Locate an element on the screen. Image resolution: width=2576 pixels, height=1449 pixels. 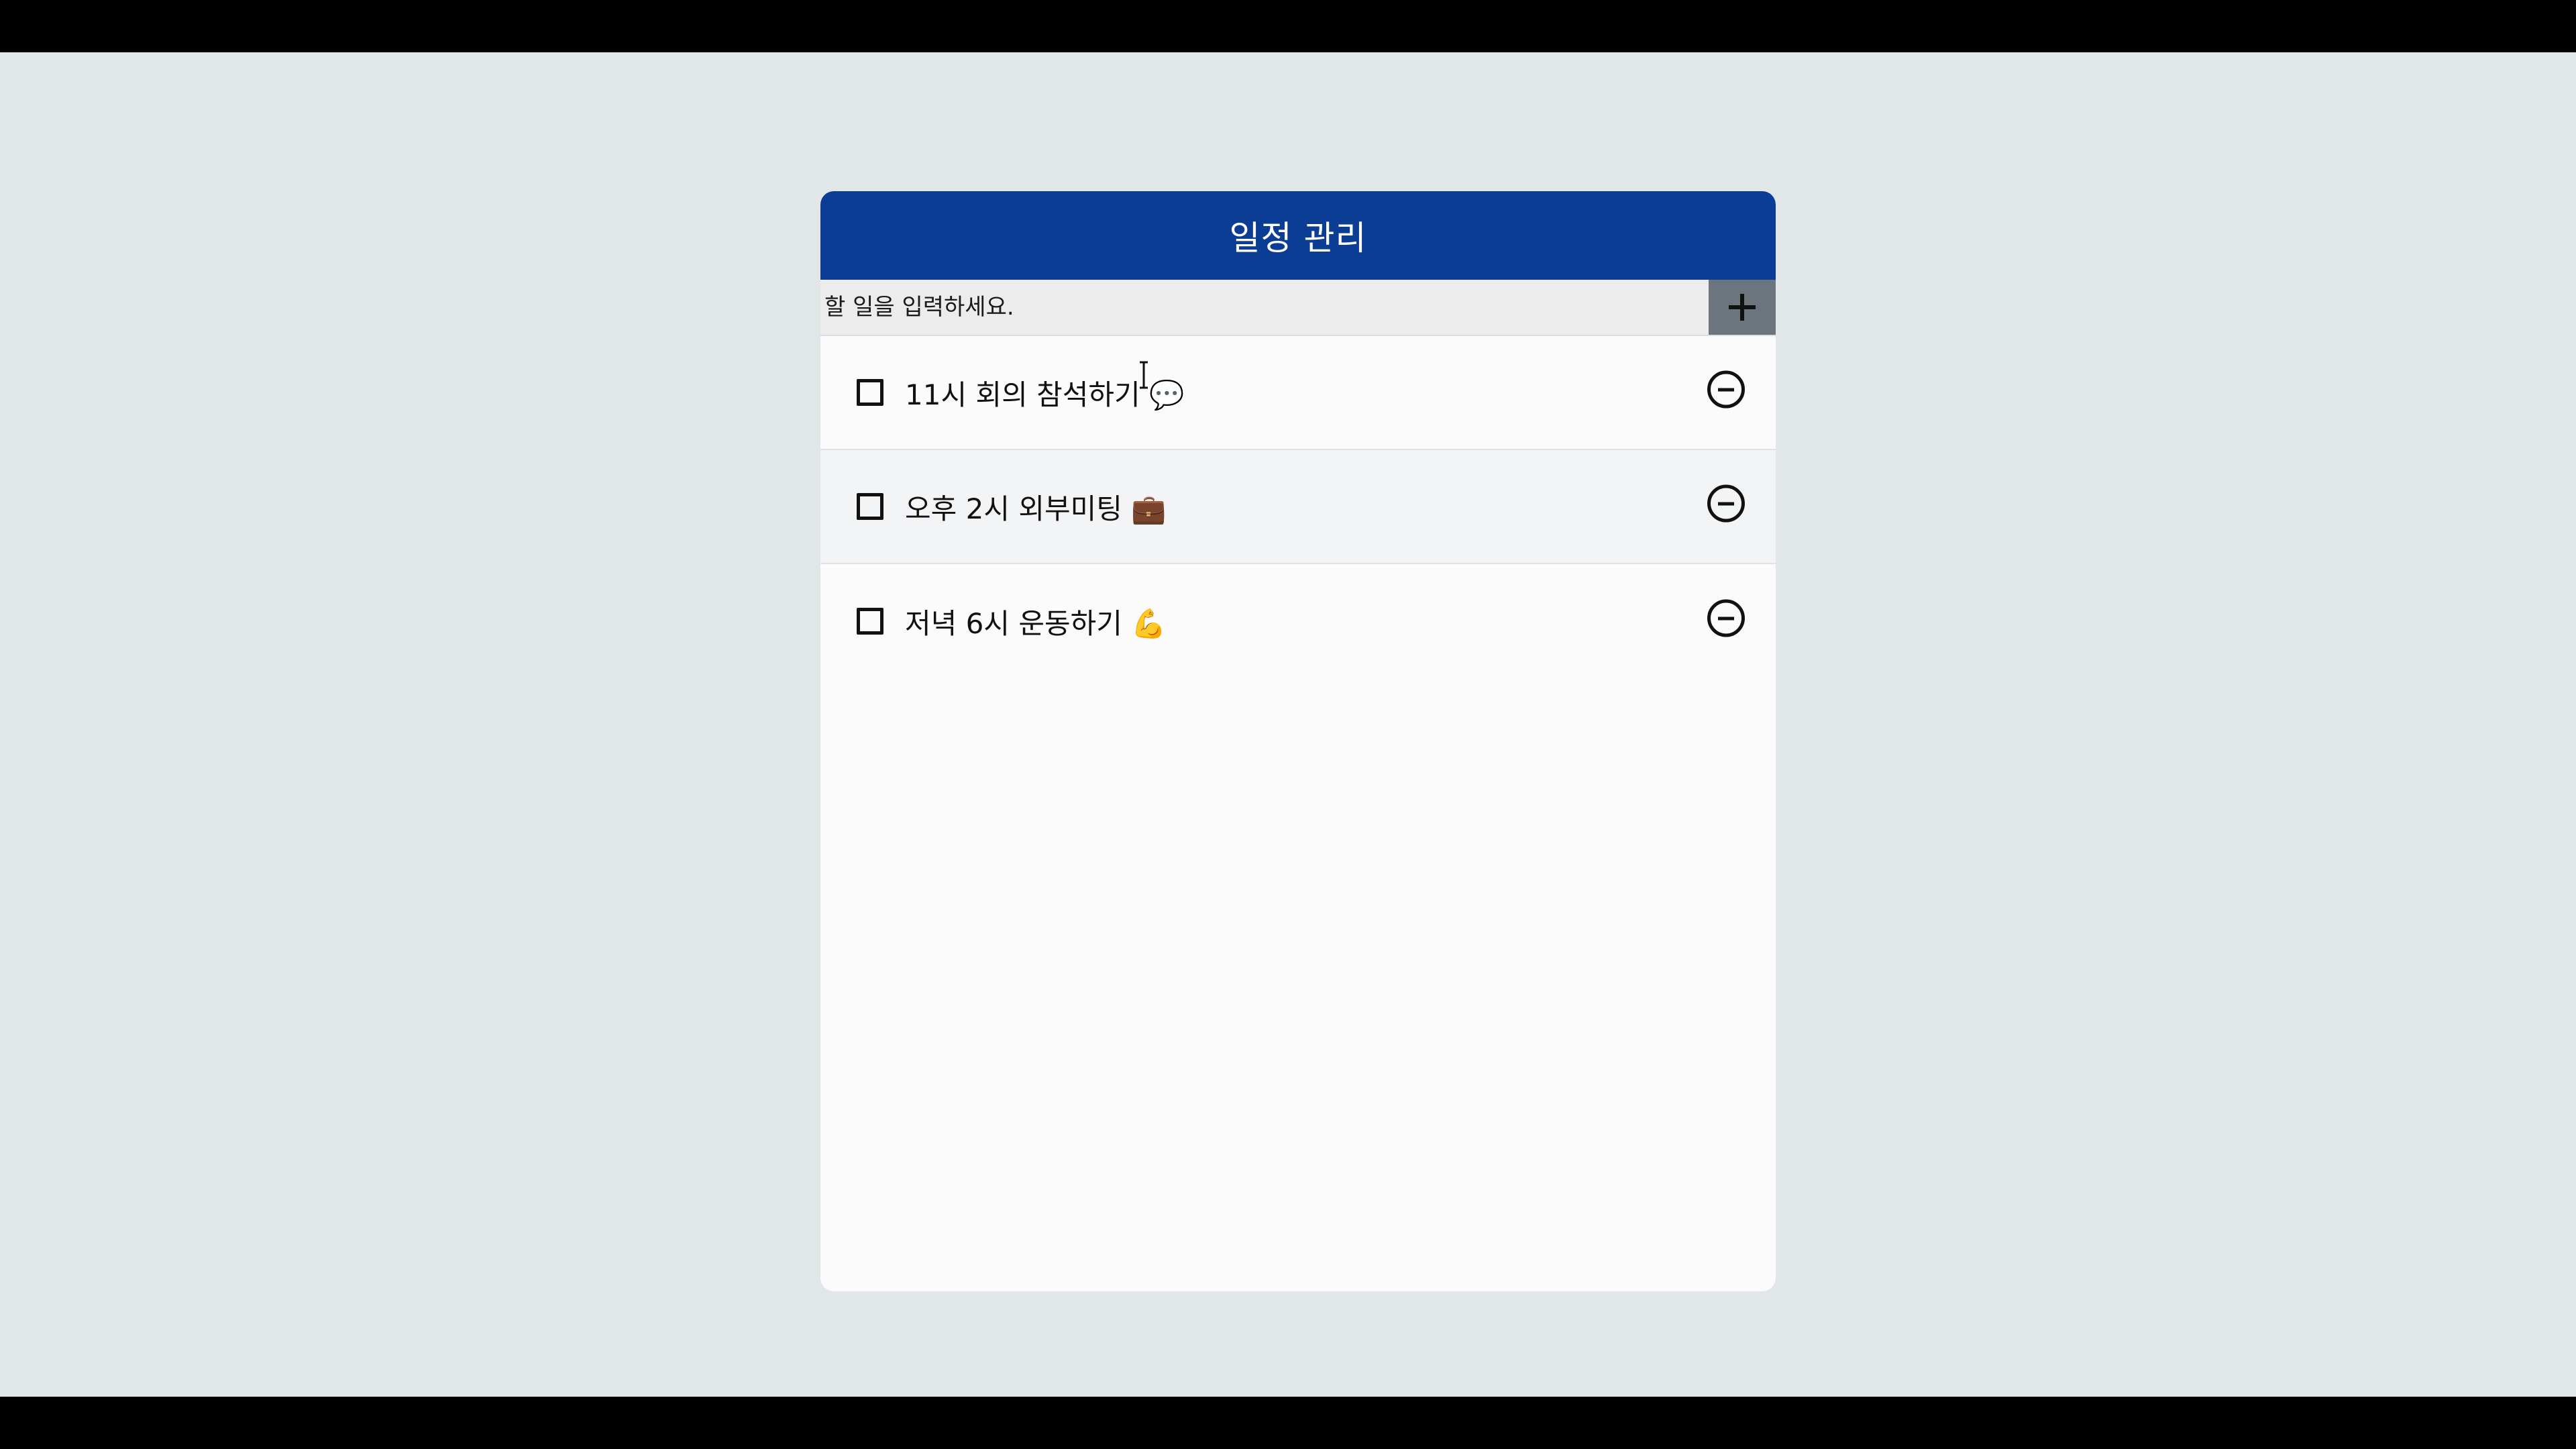
add-todo-button is located at coordinates (1742, 307).